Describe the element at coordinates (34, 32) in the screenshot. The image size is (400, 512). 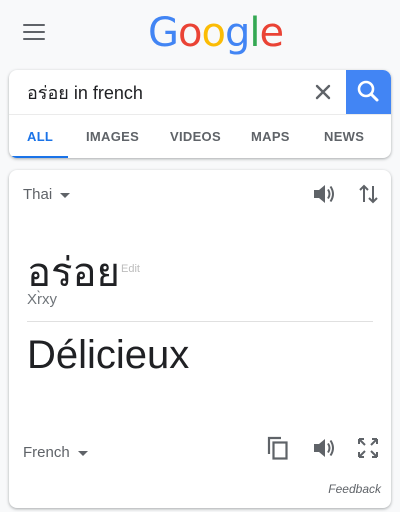
I see `menu-icon` at that location.